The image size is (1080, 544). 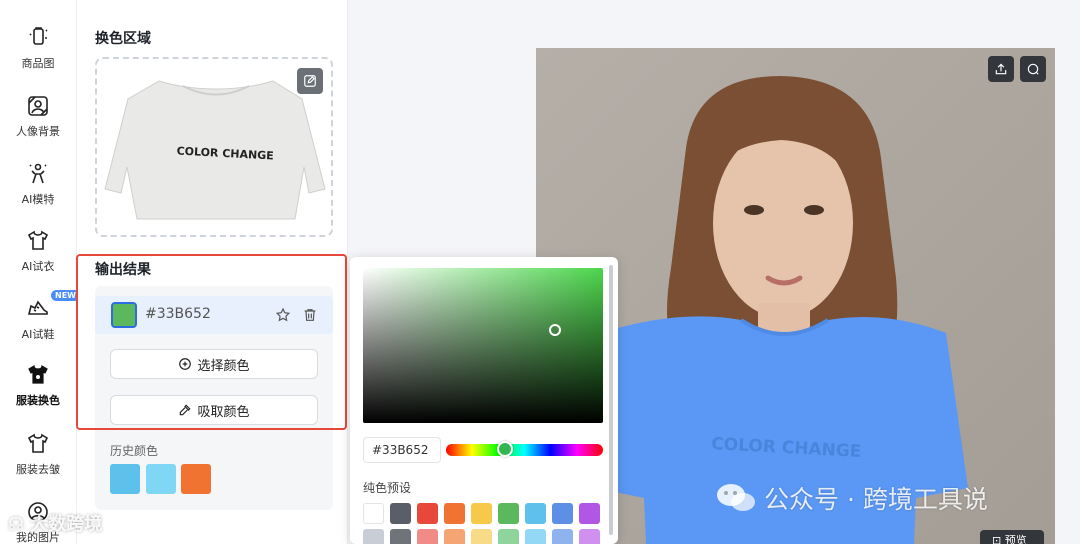 I want to click on edit-icon, so click(x=310, y=81).